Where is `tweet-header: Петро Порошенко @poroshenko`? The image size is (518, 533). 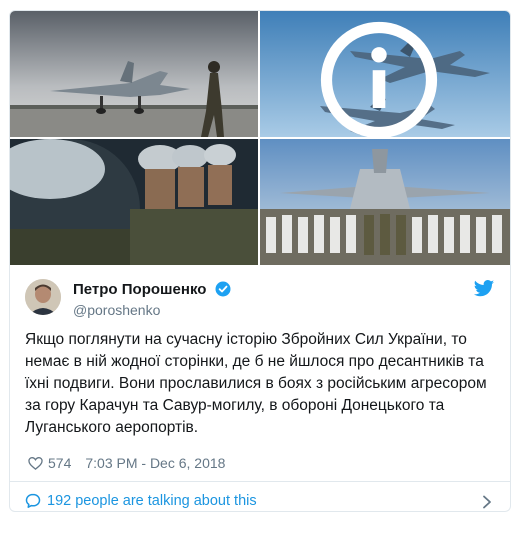
tweet-header: Петро Порошенко @poroshenko is located at coordinates (260, 299).